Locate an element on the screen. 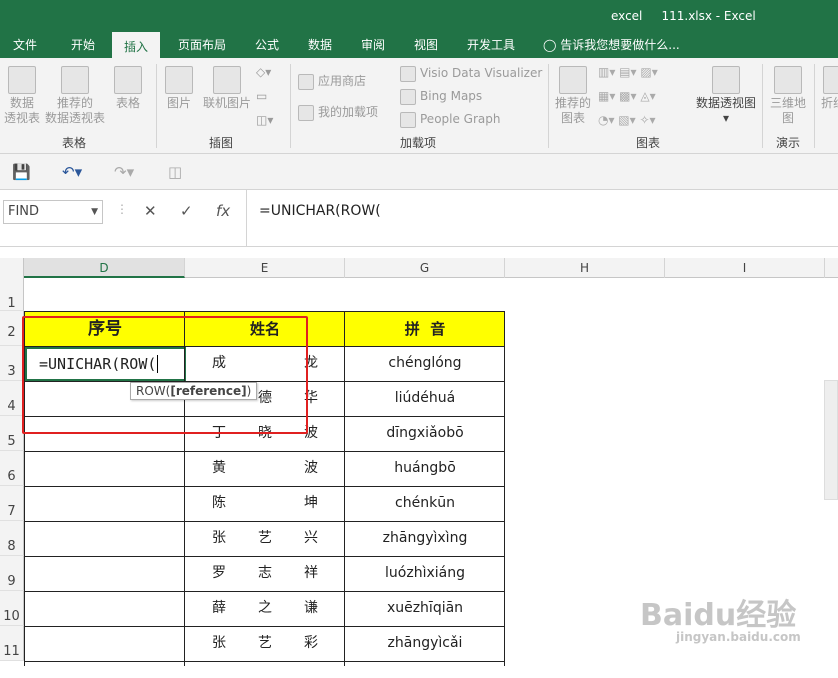 Image resolution: width=838 pixels, height=678 pixels. name-char-3: 兴 is located at coordinates (319, 538).